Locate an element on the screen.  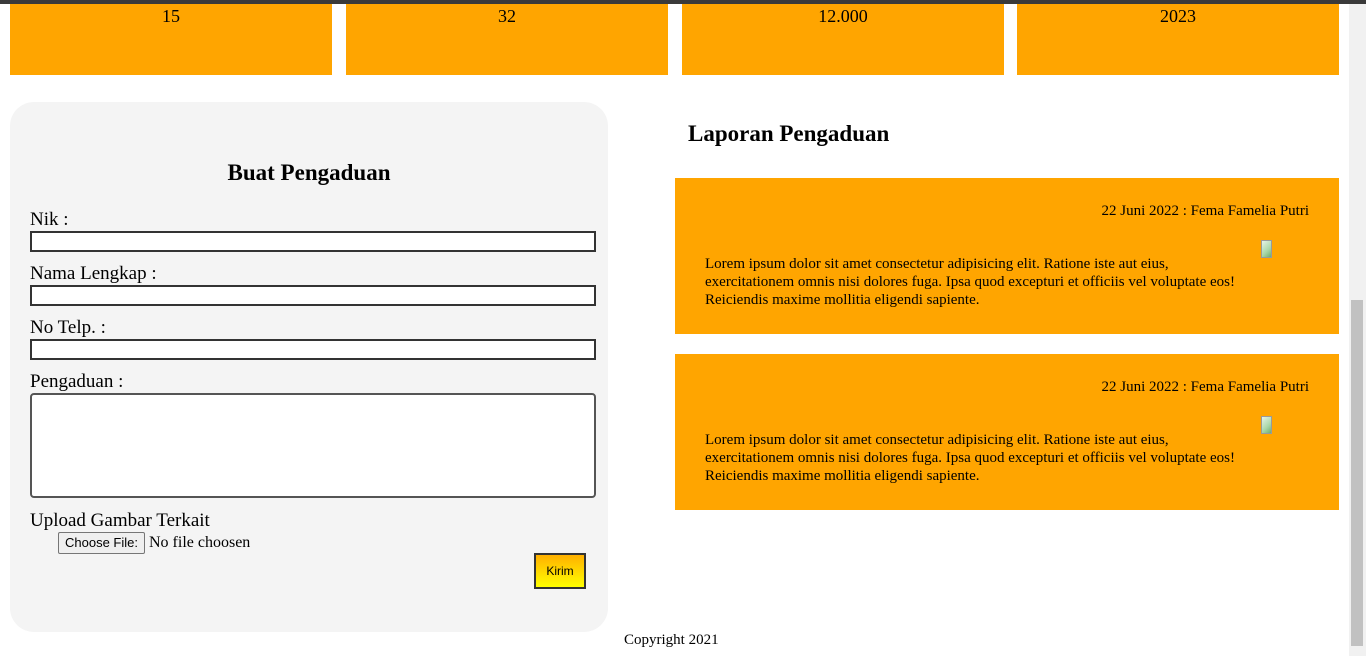
scrollbar-thumb is located at coordinates (1357, 473).